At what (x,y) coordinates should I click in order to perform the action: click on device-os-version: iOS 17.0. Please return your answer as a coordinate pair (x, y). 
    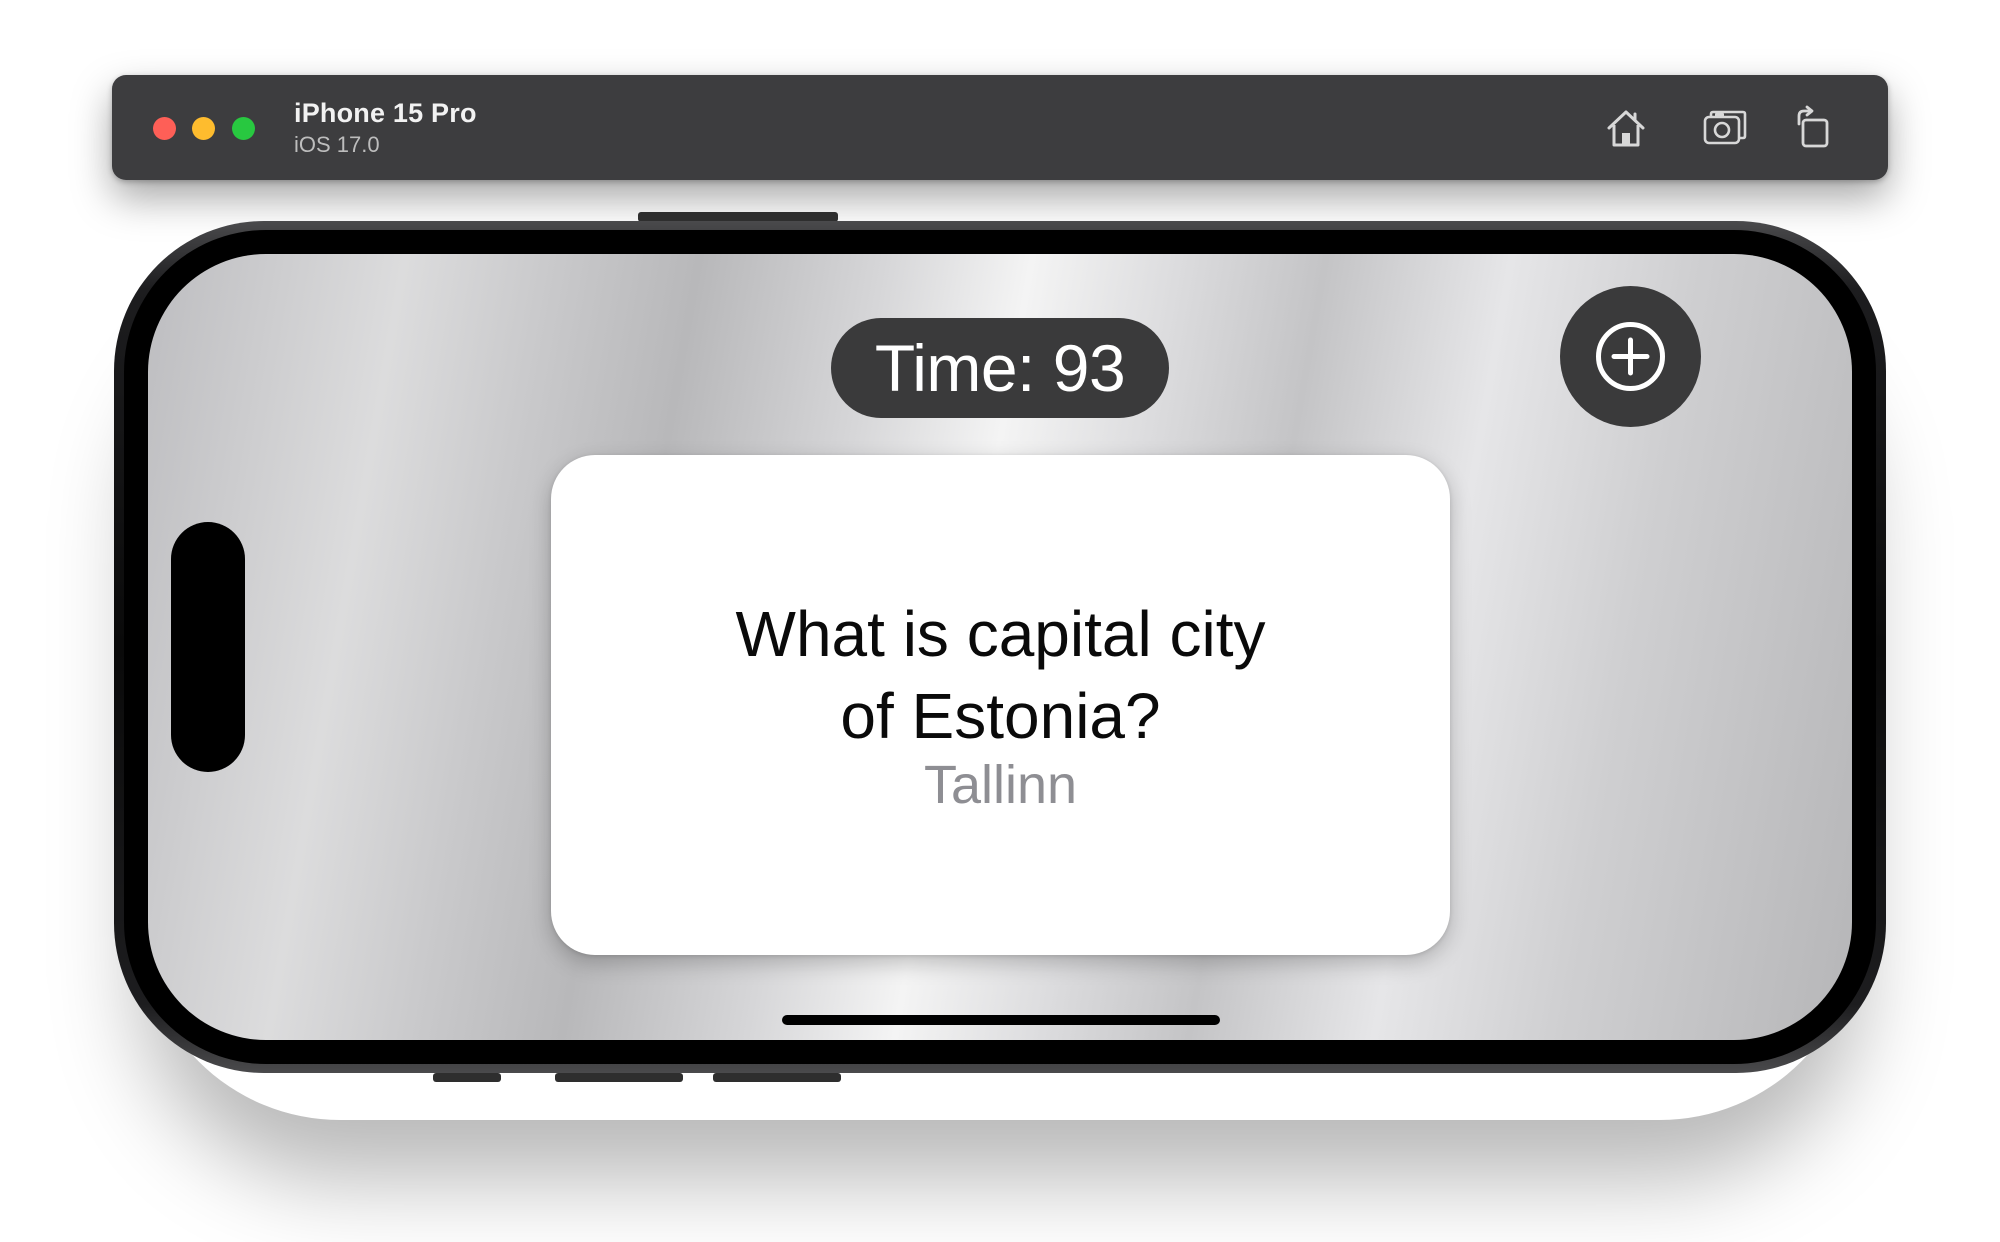
    Looking at the image, I should click on (337, 144).